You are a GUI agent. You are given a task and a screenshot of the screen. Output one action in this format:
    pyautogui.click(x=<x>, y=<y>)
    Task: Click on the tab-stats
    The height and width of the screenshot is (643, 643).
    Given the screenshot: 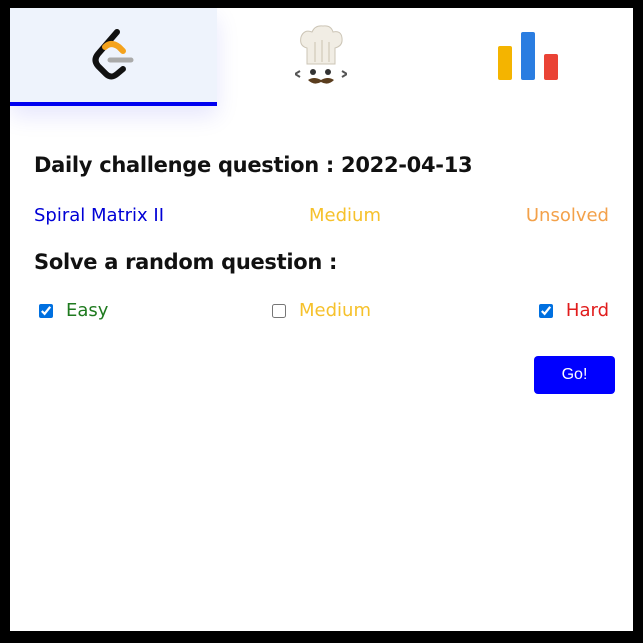 What is the action you would take?
    pyautogui.click(x=529, y=57)
    